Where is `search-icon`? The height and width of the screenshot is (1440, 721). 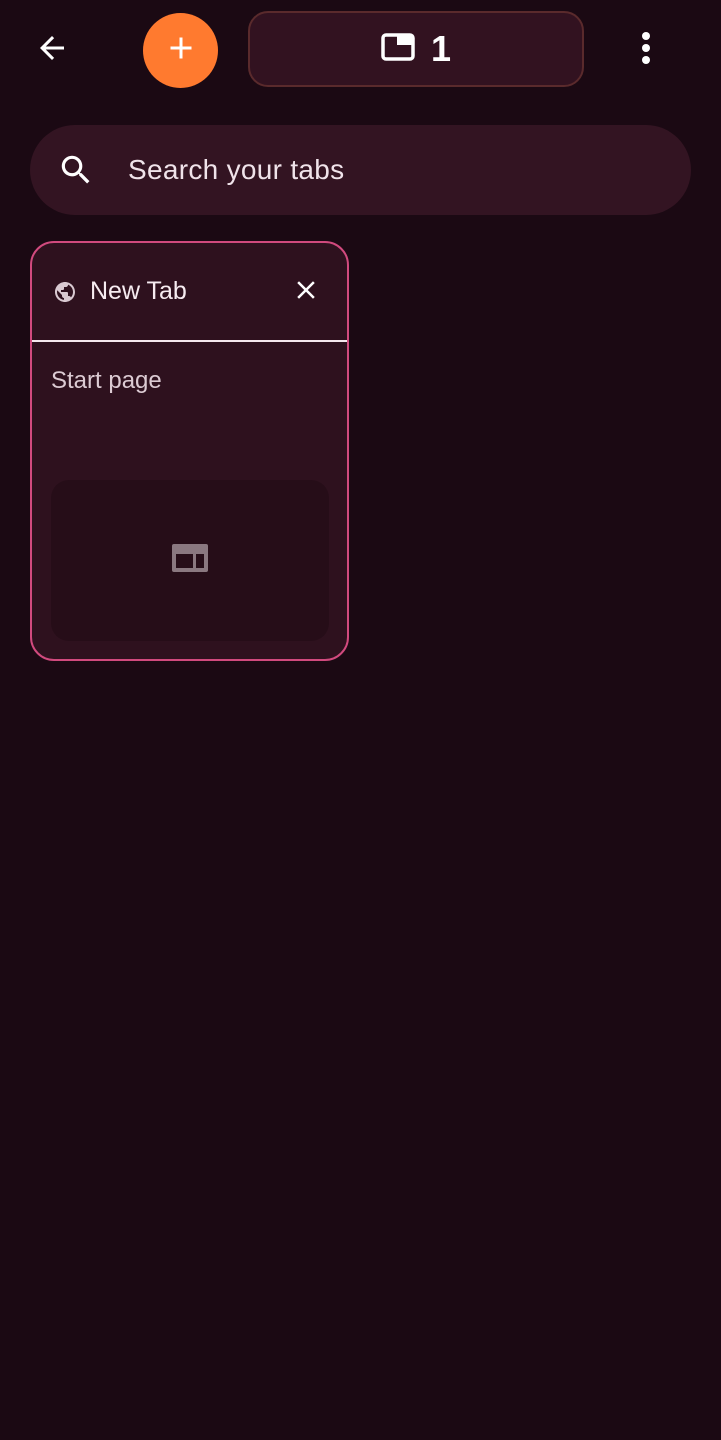
search-icon is located at coordinates (76, 170).